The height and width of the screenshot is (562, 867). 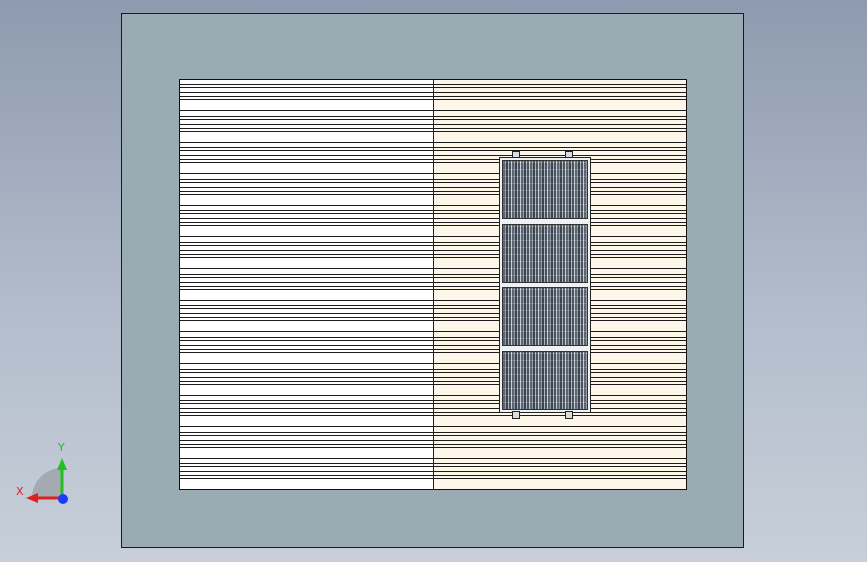 I want to click on axis-triad-icon, so click(x=47, y=481).